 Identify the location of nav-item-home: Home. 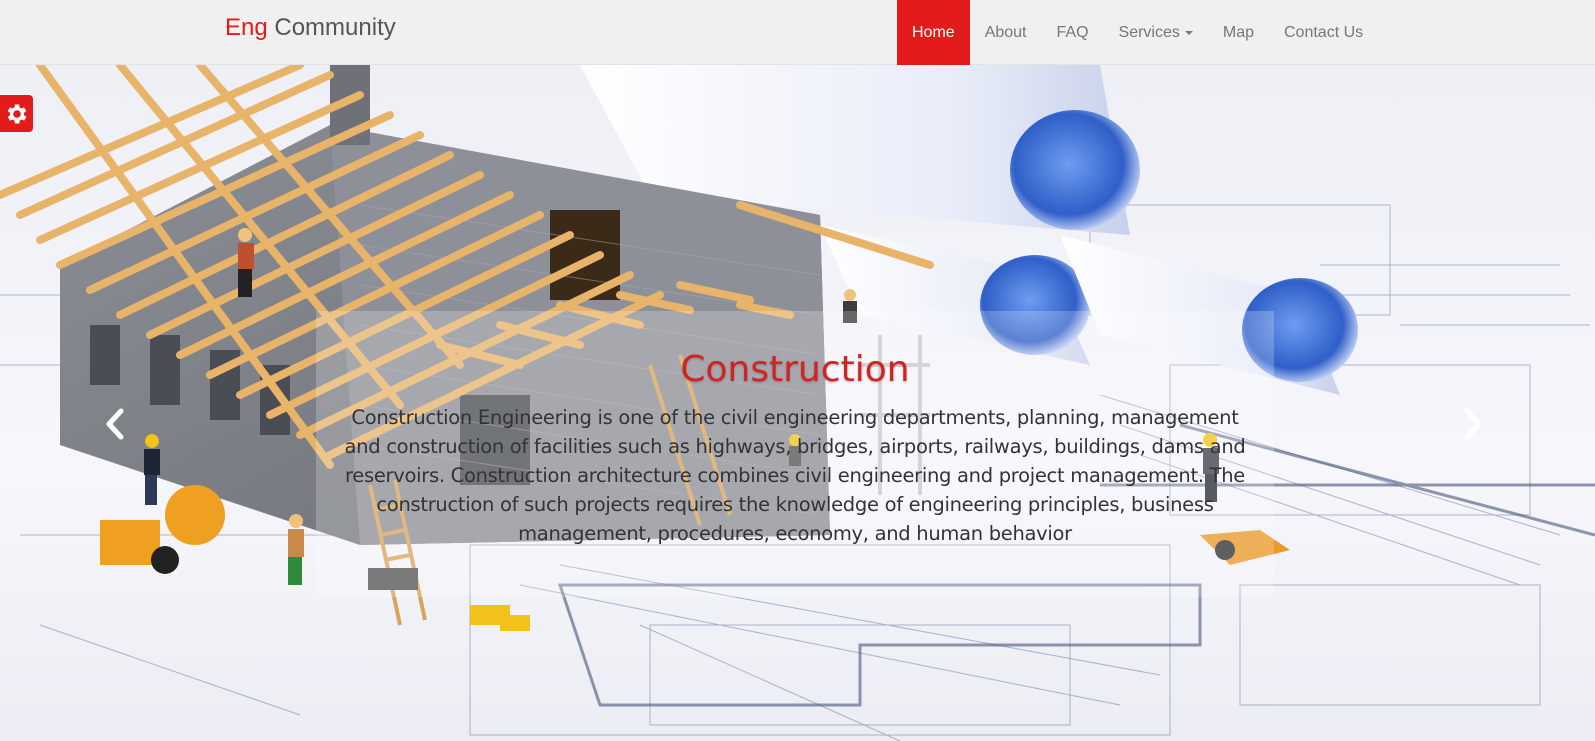
(933, 32).